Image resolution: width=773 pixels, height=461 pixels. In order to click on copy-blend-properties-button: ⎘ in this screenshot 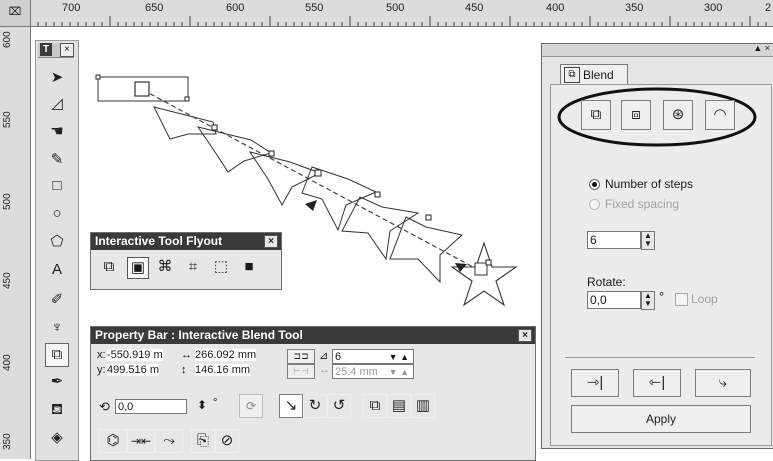, I will do `click(203, 441)`.